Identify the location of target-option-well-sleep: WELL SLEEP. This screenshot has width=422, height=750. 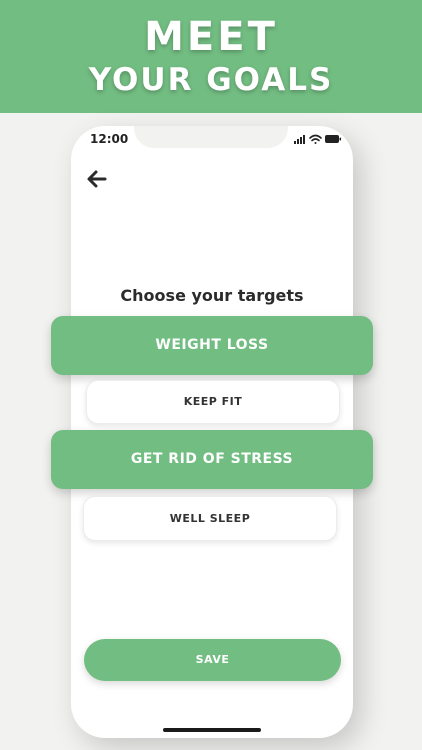
(210, 518).